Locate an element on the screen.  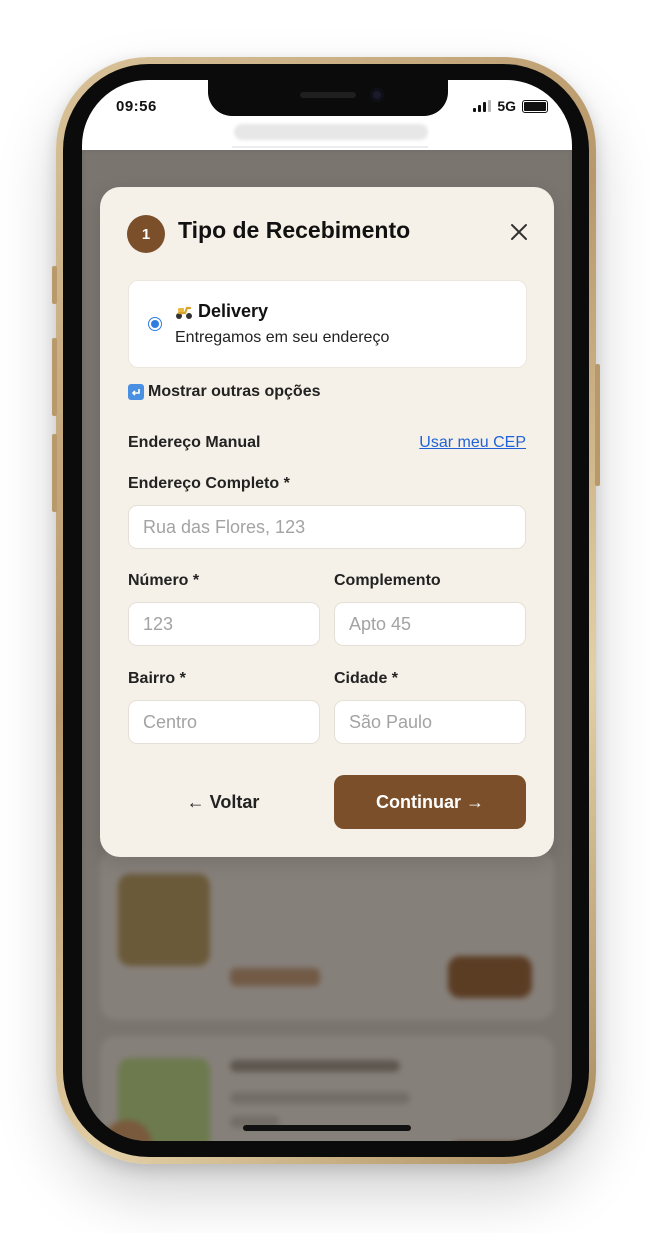
front-camera is located at coordinates (377, 95).